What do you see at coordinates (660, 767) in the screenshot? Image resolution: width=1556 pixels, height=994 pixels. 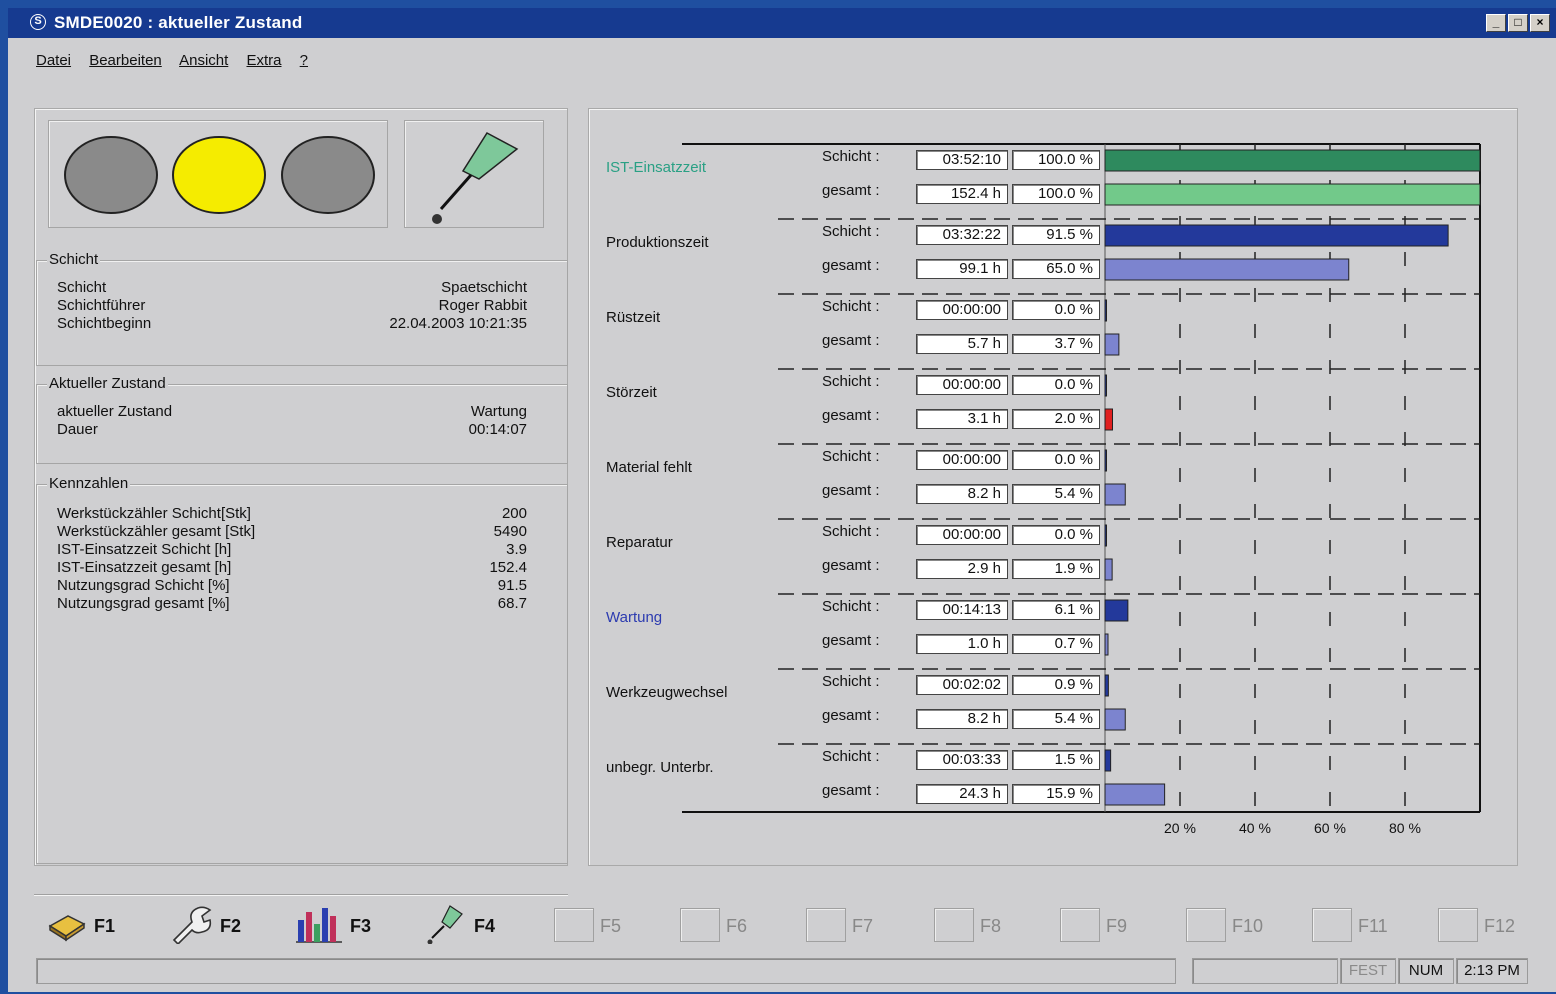 I see `category-label: unbegr. Unterbr.` at bounding box center [660, 767].